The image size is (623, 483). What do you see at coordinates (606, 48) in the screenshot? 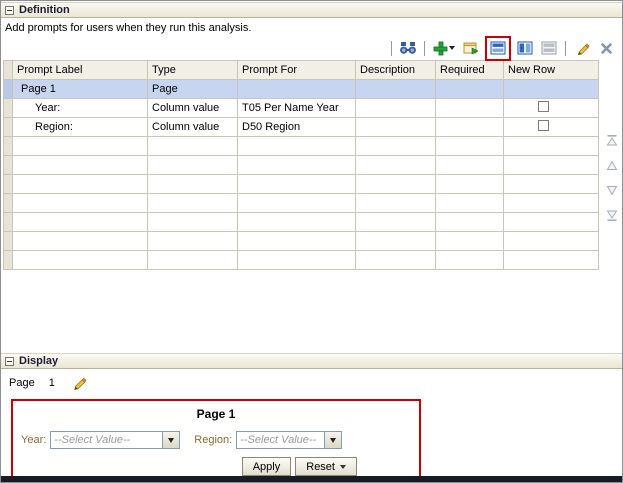
I see `delete-icon` at bounding box center [606, 48].